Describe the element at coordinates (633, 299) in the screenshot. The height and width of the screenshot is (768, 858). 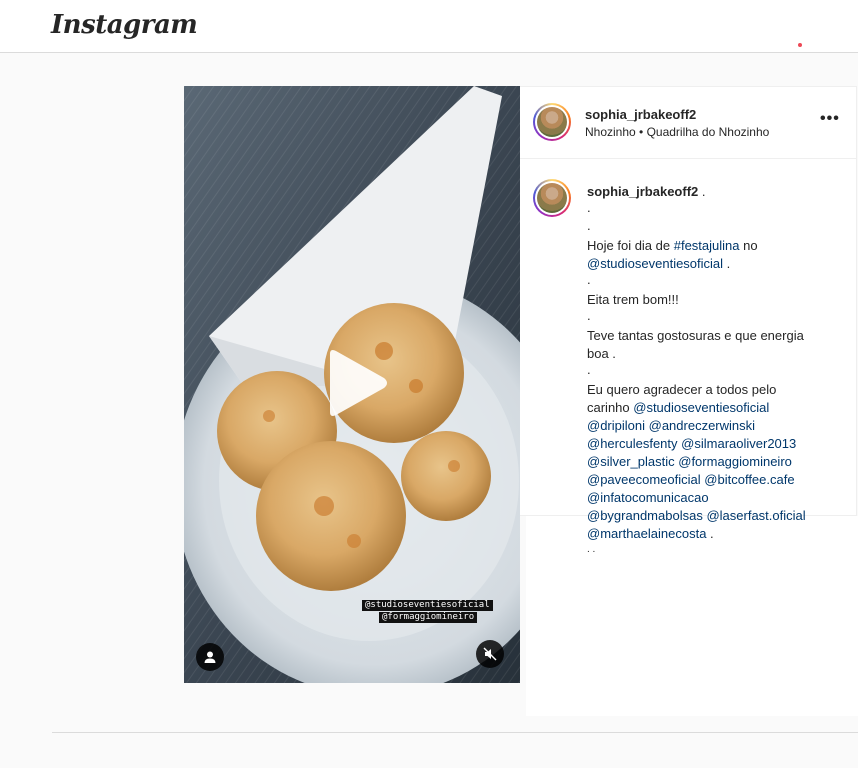
I see `caption-text: Eita trem bom!!!` at that location.